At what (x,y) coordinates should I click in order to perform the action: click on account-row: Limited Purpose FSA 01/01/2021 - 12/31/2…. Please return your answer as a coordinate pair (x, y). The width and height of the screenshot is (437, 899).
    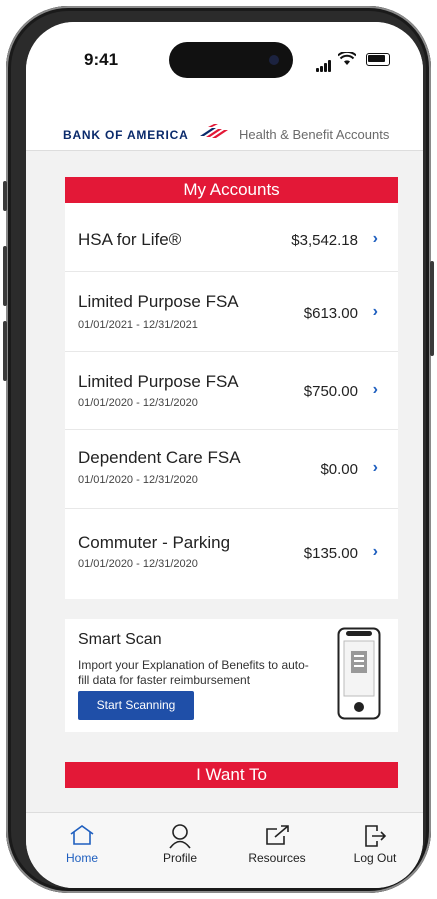
    Looking at the image, I should click on (231, 312).